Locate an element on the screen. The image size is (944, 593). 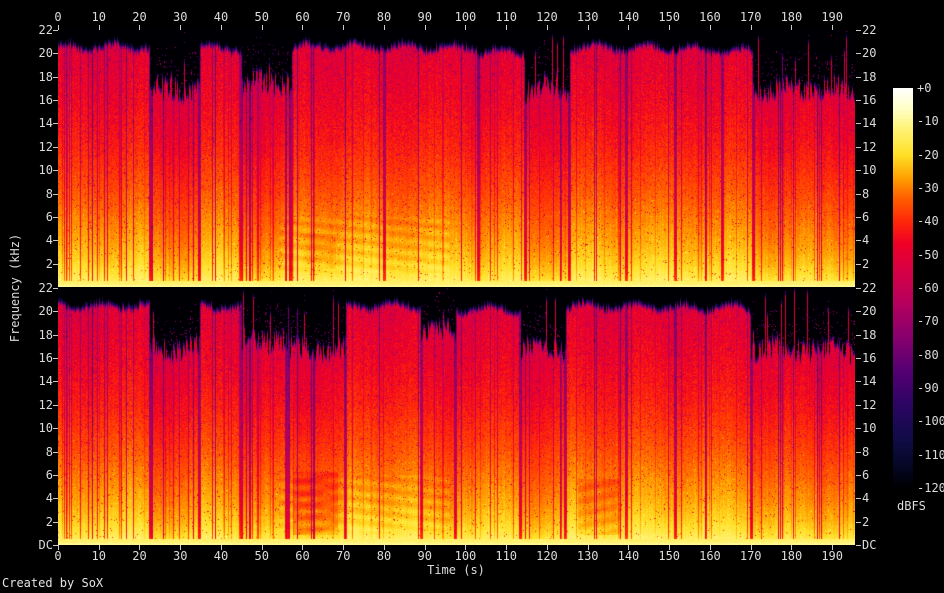
time-tick-label: 50 is located at coordinates (261, 17).